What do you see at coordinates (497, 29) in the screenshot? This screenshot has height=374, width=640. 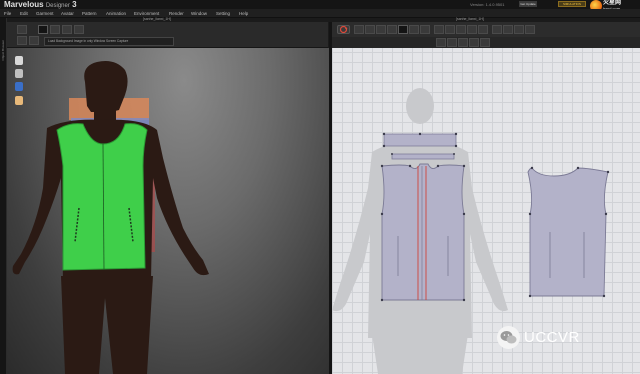 I see `pattern-symmetry-icon` at bounding box center [497, 29].